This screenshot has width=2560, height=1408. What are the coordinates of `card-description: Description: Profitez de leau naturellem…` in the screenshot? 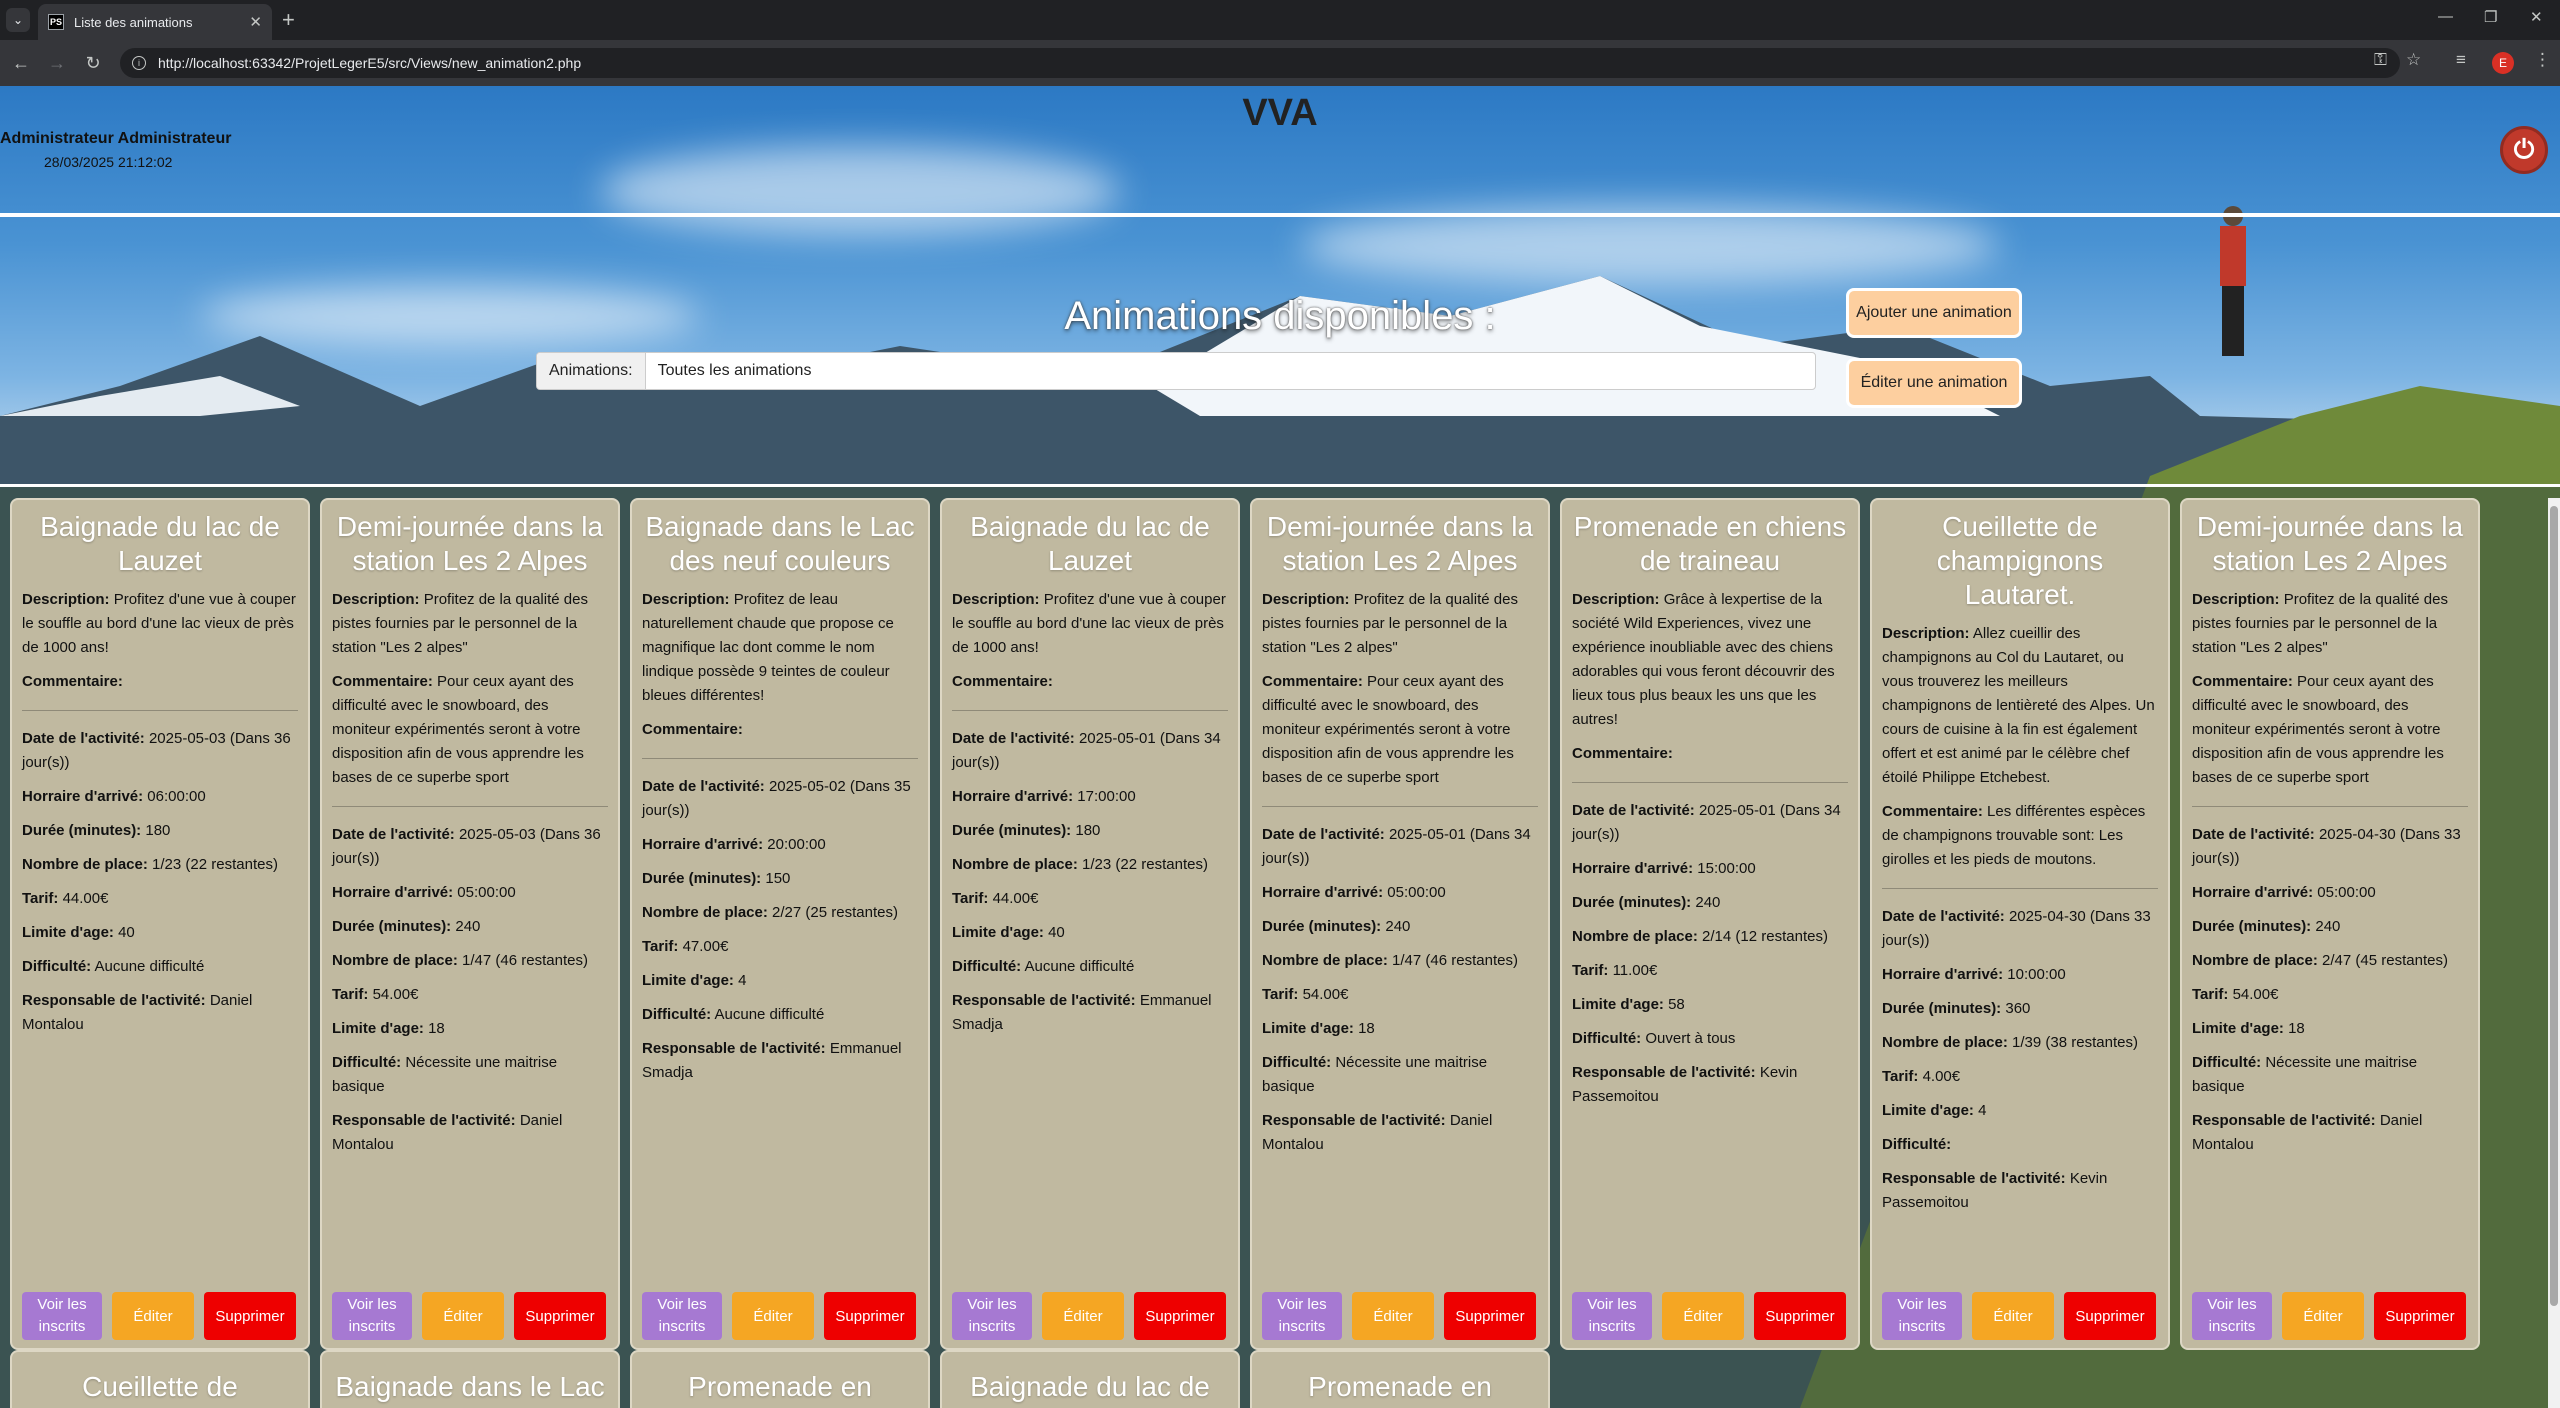 It's located at (768, 647).